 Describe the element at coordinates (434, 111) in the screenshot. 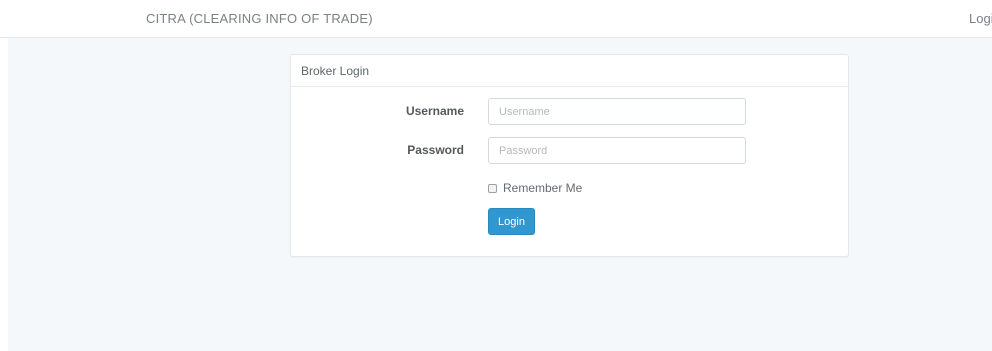

I see `username-label: Username` at that location.